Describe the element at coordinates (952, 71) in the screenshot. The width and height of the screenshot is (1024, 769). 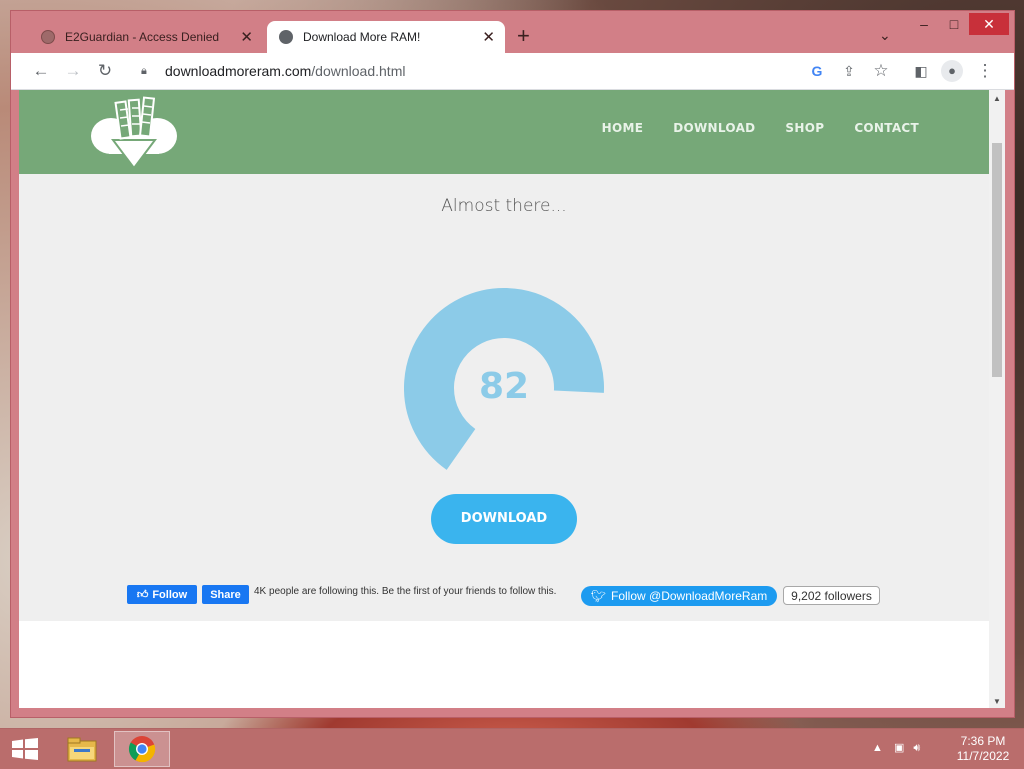
I see `profile-avatar-icon: ●` at that location.